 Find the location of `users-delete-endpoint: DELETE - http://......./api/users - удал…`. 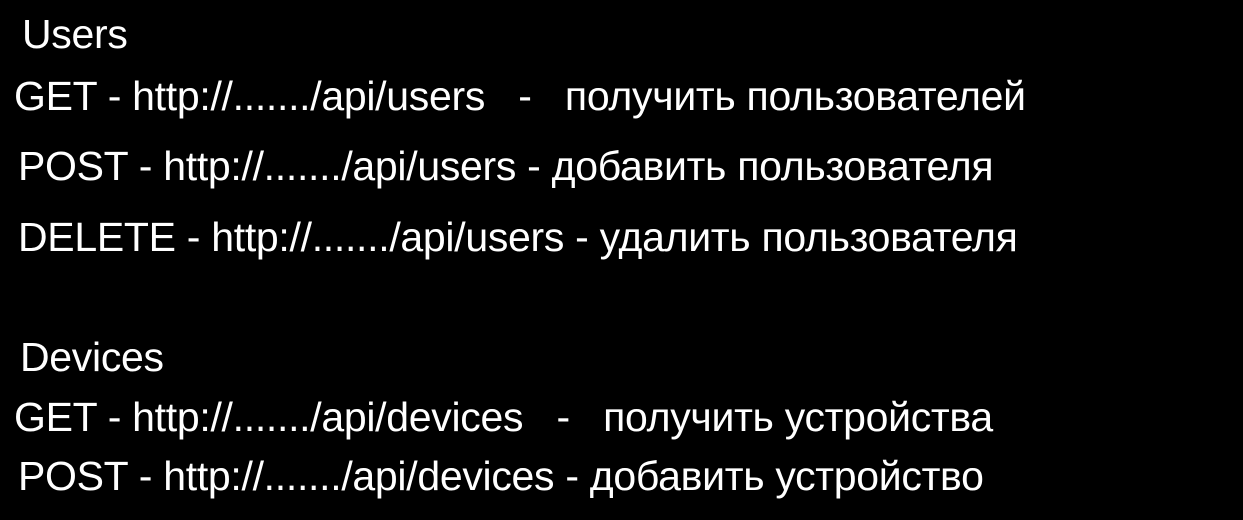

users-delete-endpoint: DELETE - http://......./api/users - удал… is located at coordinates (518, 237).